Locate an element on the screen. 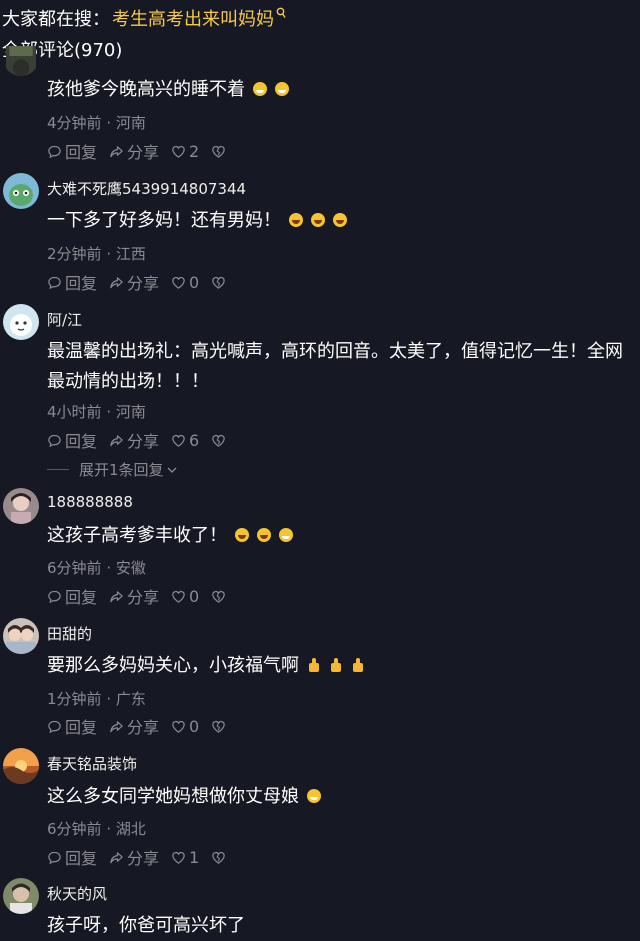  expand-replies-button: 展开1条回复 is located at coordinates (112, 469).